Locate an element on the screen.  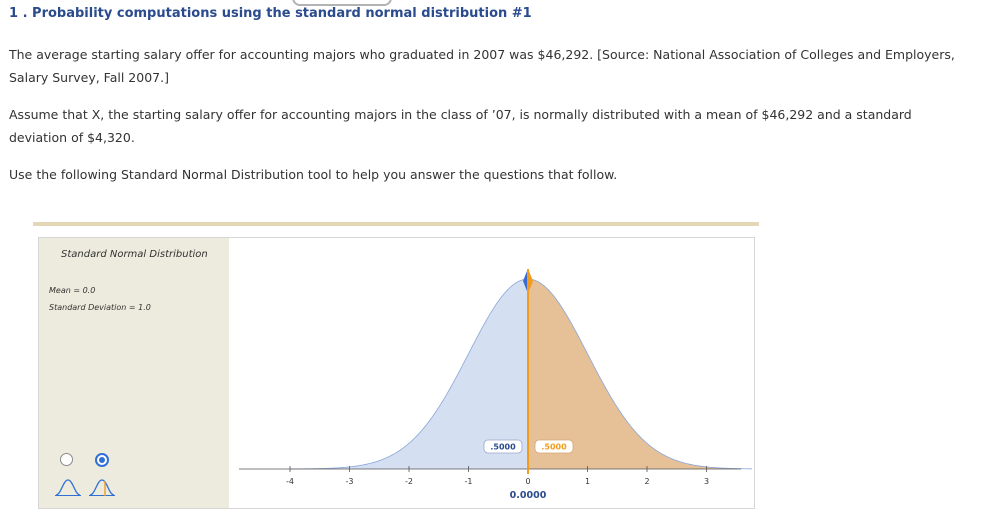
axis-tick-label: 2 is located at coordinates (646, 481).